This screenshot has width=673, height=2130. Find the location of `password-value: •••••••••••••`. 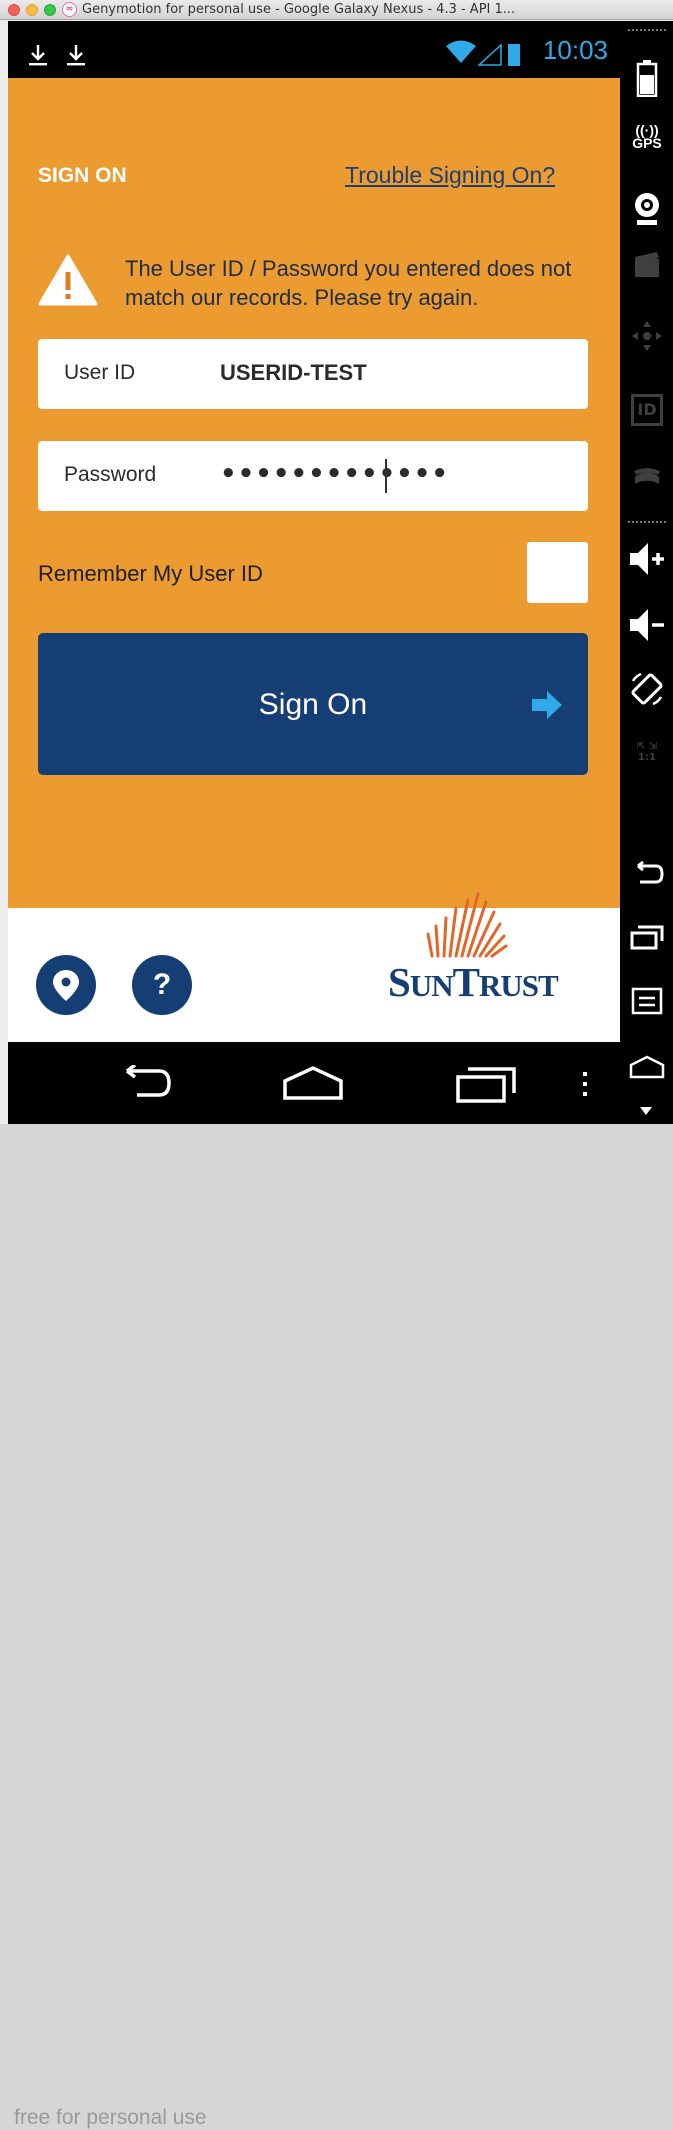

password-value: ••••••••••••• is located at coordinates (334, 474).